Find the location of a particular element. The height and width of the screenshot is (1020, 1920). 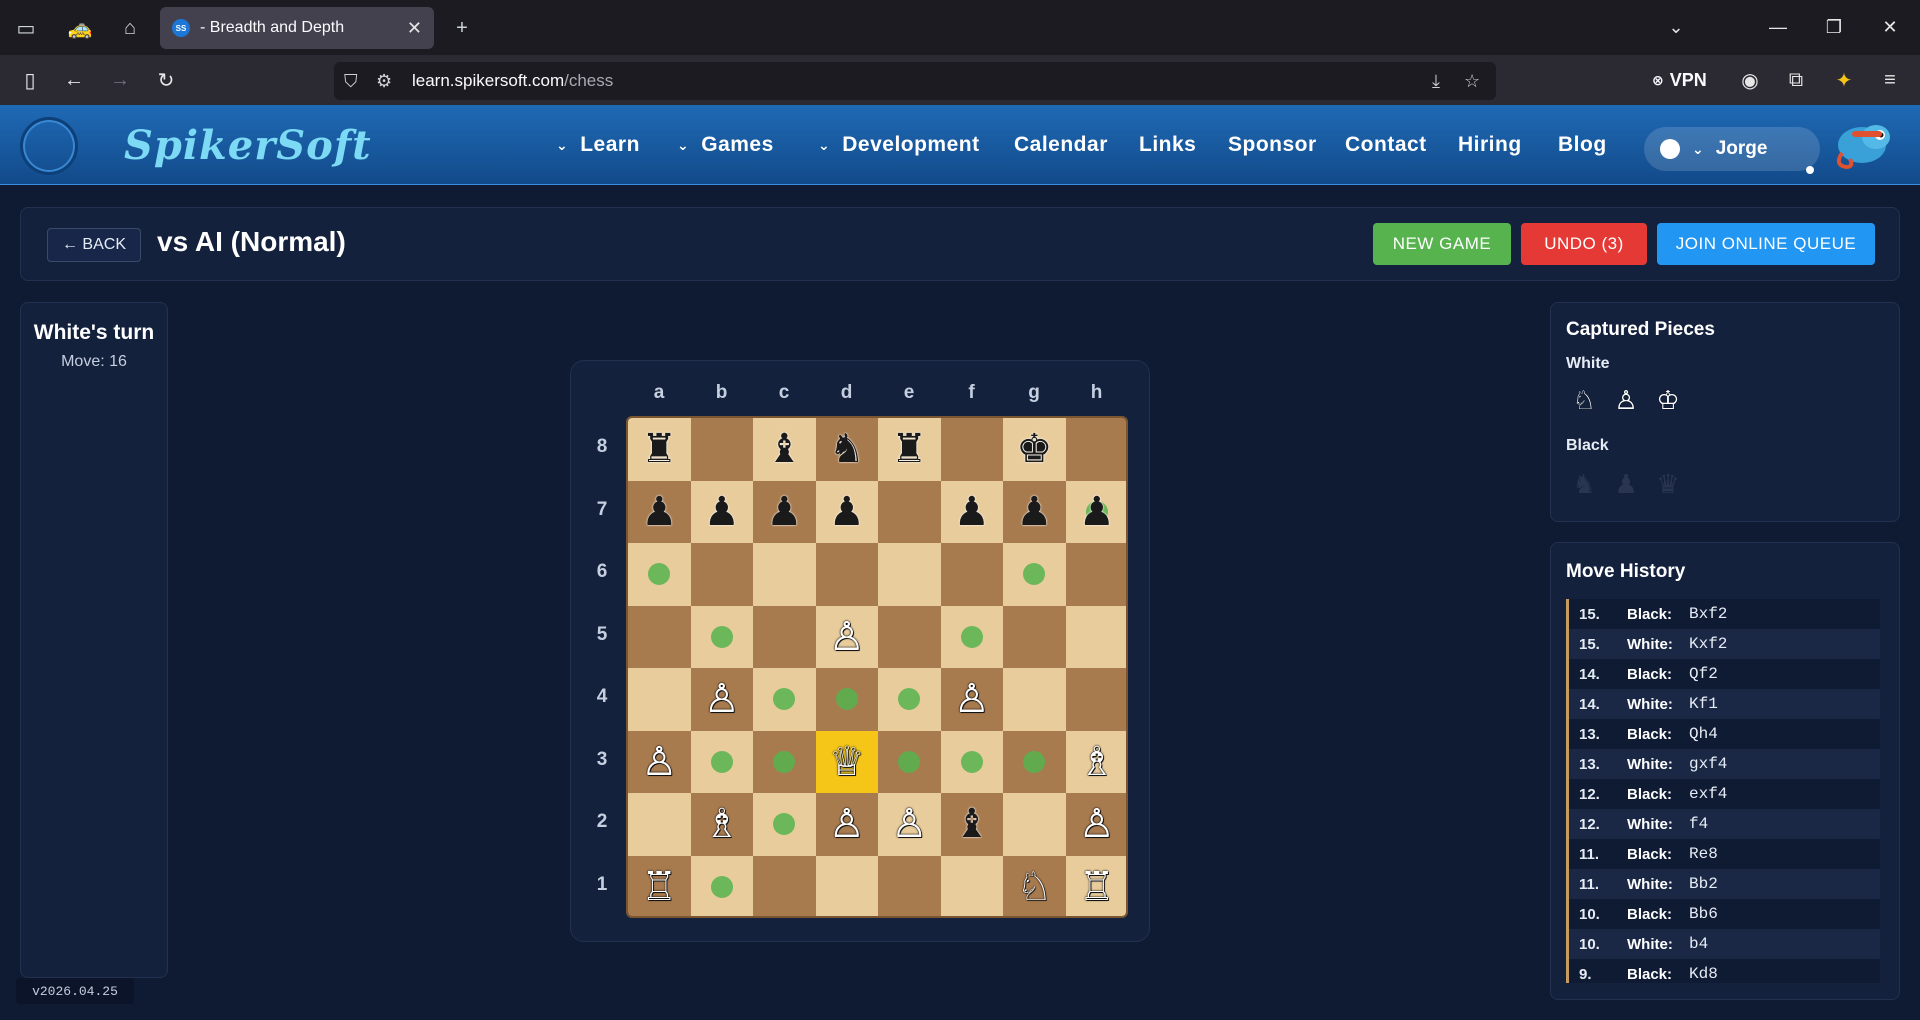

site-permissions-icon: ⚙ is located at coordinates (384, 81).